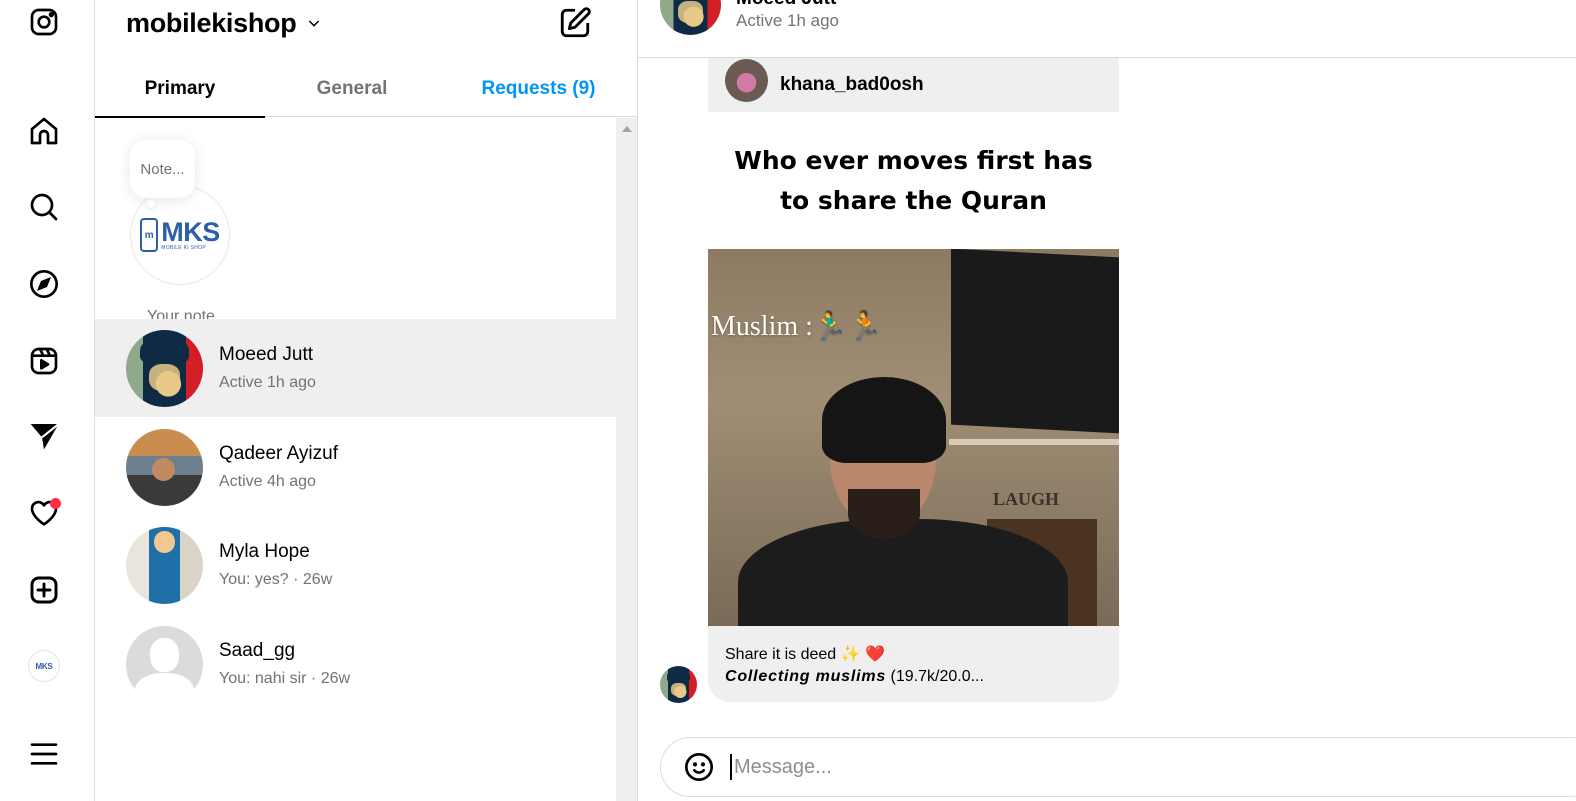 Image resolution: width=1576 pixels, height=801 pixels. Describe the element at coordinates (786, 5) in the screenshot. I see `chat-header-name: Moeed Jutt` at that location.